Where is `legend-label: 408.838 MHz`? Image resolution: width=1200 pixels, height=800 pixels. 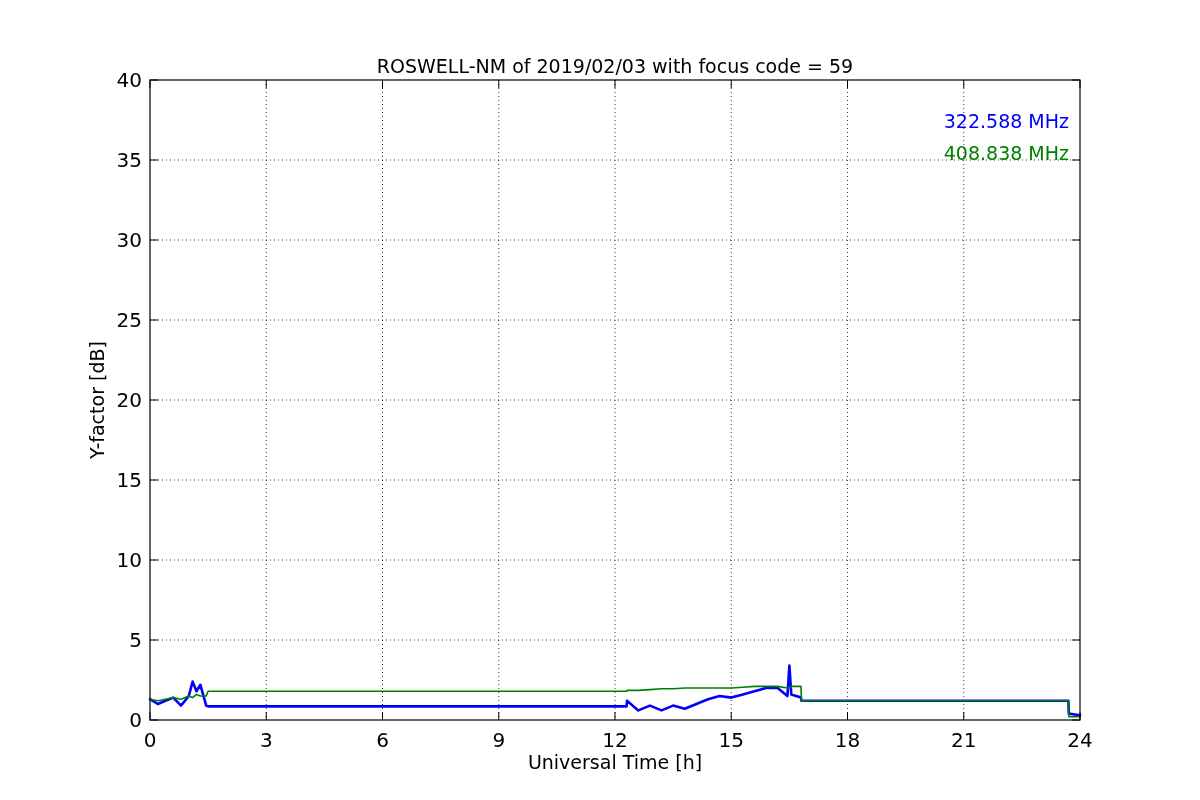
legend-label: 408.838 MHz is located at coordinates (1006, 153).